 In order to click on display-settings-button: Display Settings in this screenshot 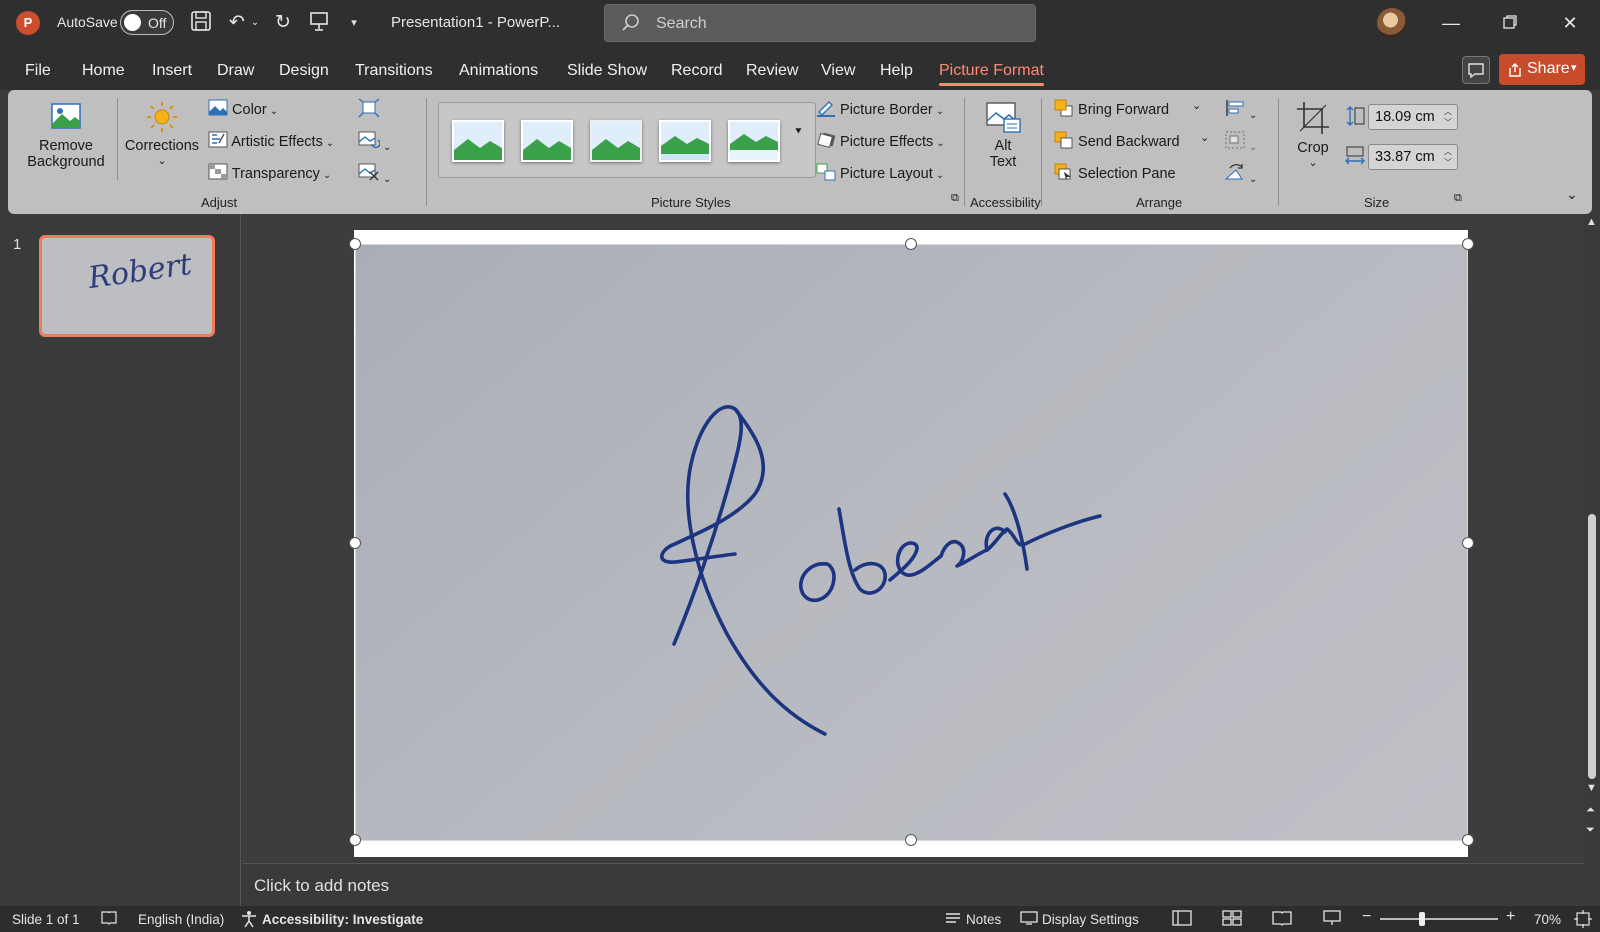, I will do `click(1090, 919)`.